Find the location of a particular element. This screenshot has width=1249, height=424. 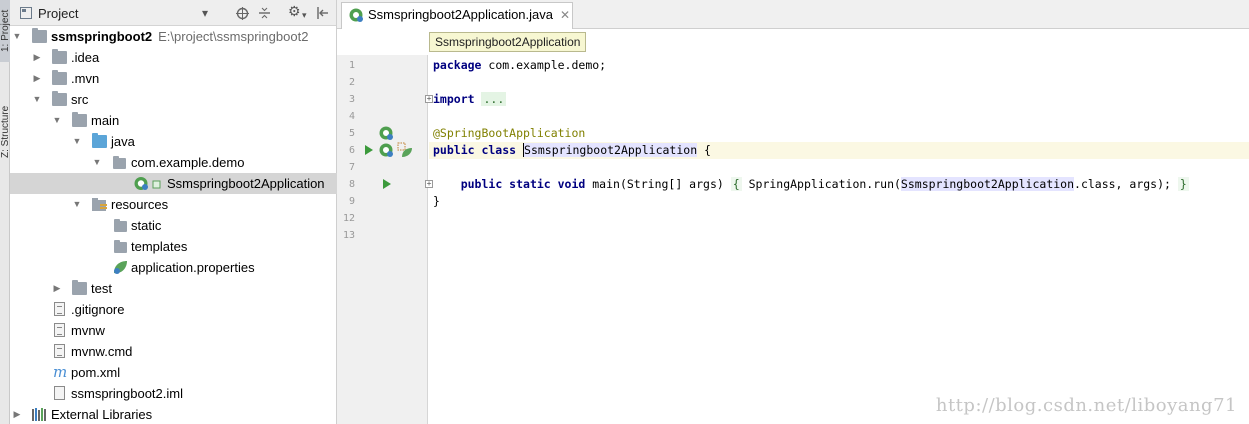

view-dropdown-icon: ▾ is located at coordinates (205, 13).